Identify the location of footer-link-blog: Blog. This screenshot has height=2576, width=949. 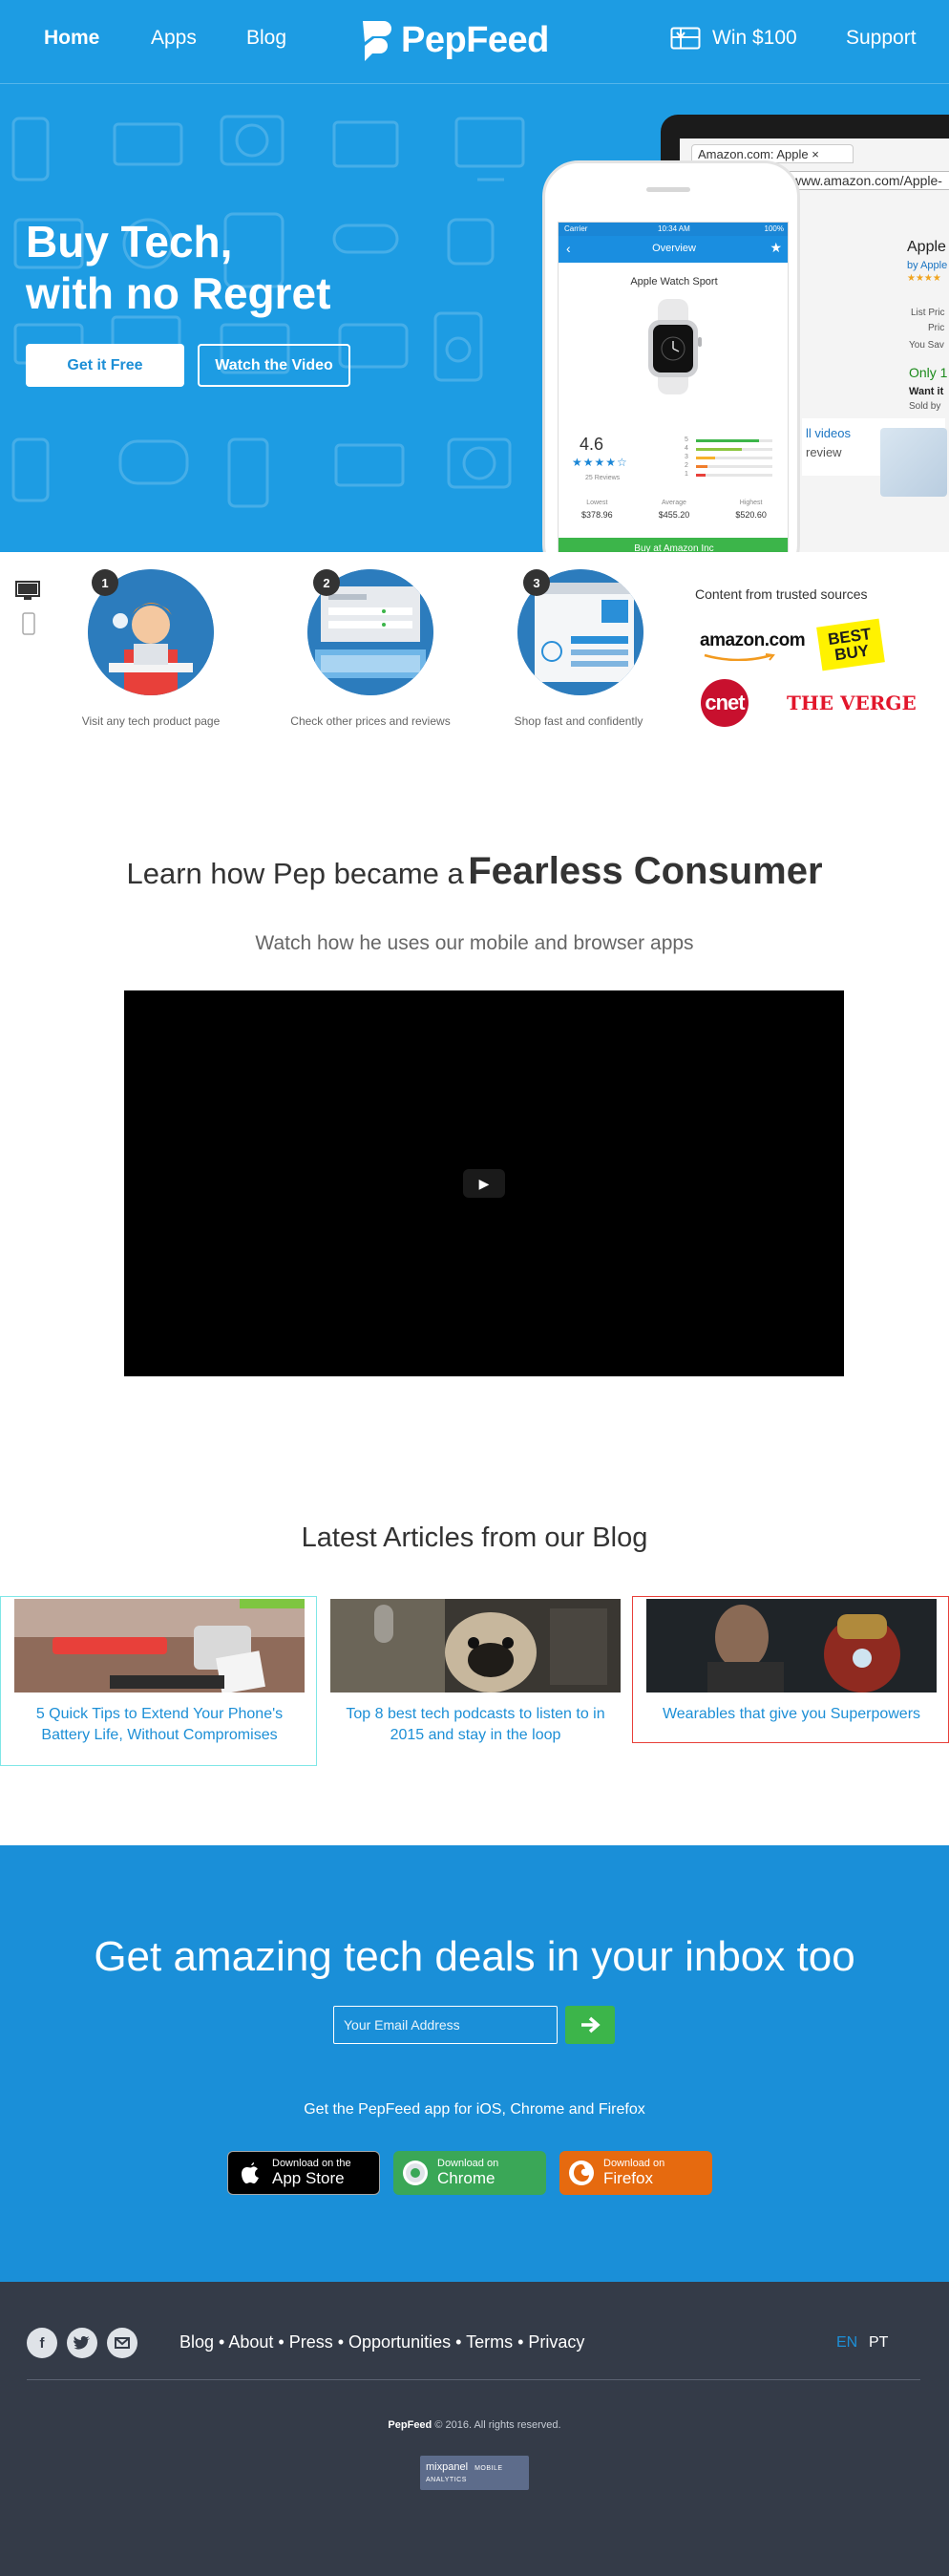
(196, 2342).